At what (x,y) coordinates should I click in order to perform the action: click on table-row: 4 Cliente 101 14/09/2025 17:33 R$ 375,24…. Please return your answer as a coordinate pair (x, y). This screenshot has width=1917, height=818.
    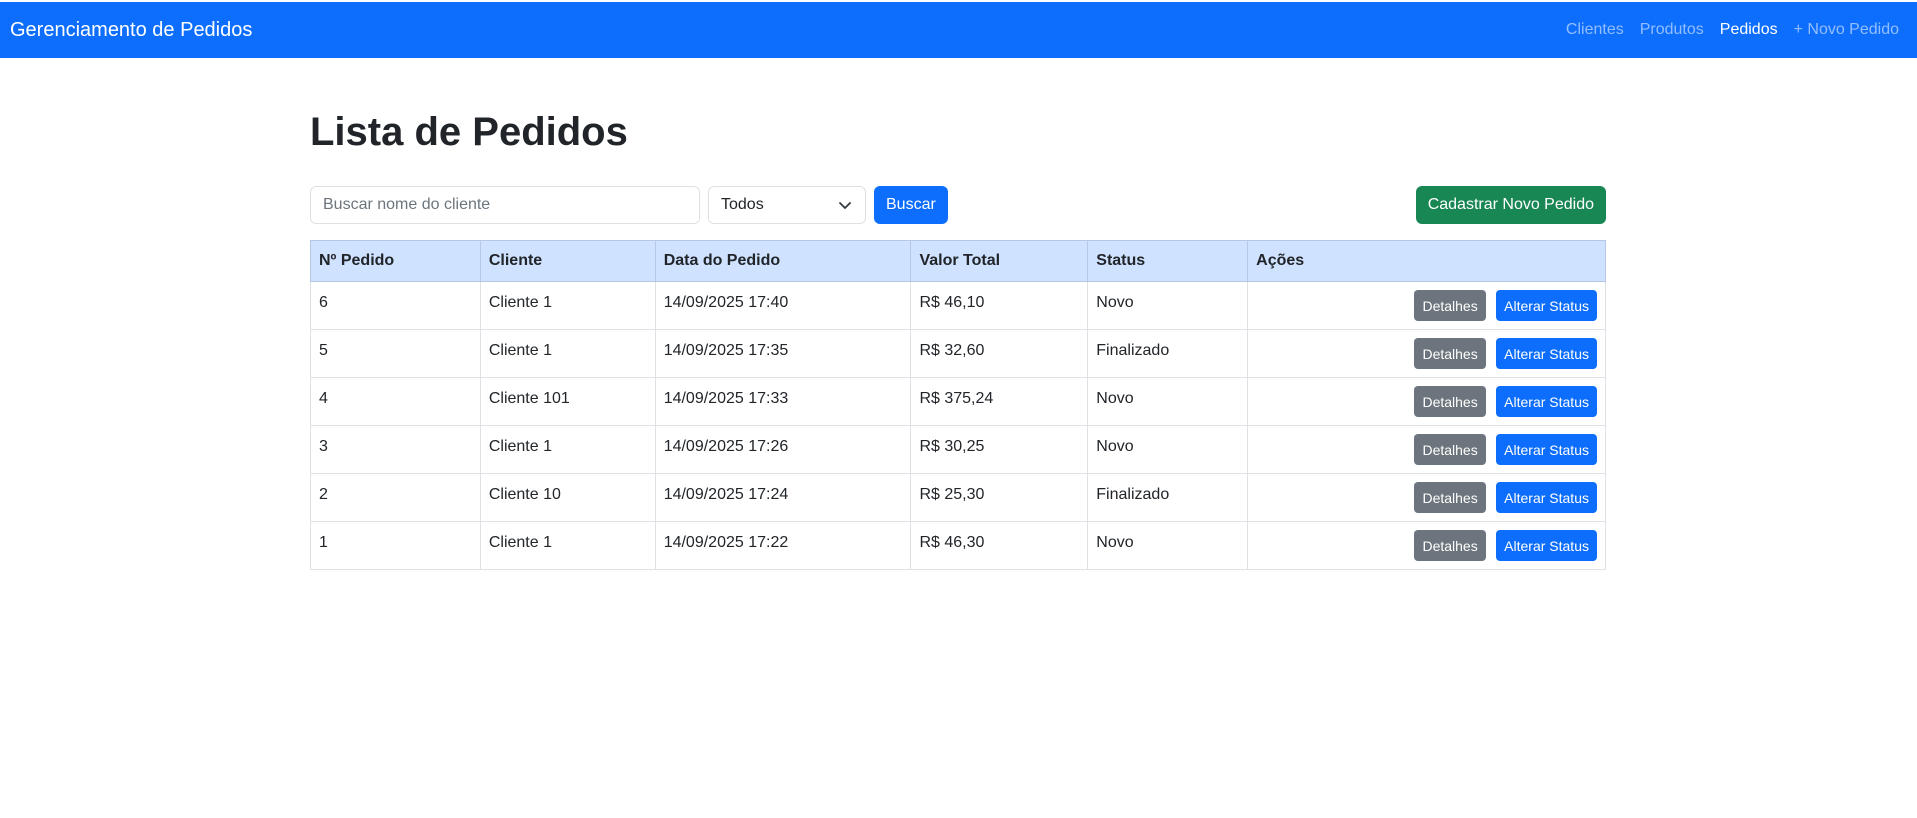
    Looking at the image, I should click on (958, 401).